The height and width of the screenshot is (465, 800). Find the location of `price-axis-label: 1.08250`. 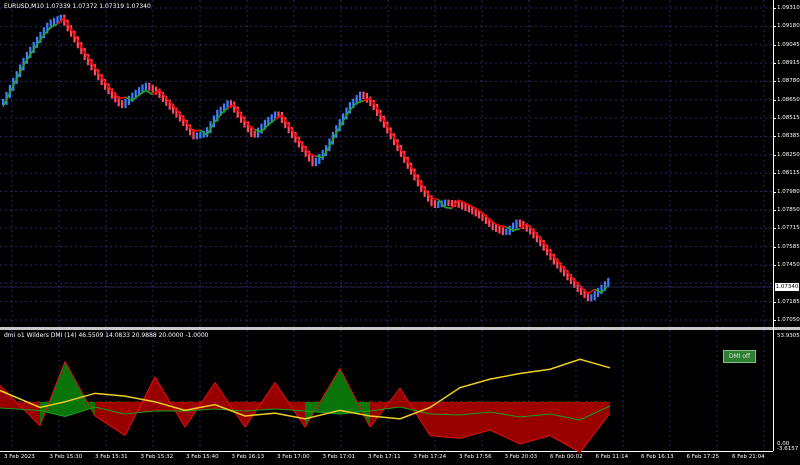

price-axis-label: 1.08250 is located at coordinates (788, 154).